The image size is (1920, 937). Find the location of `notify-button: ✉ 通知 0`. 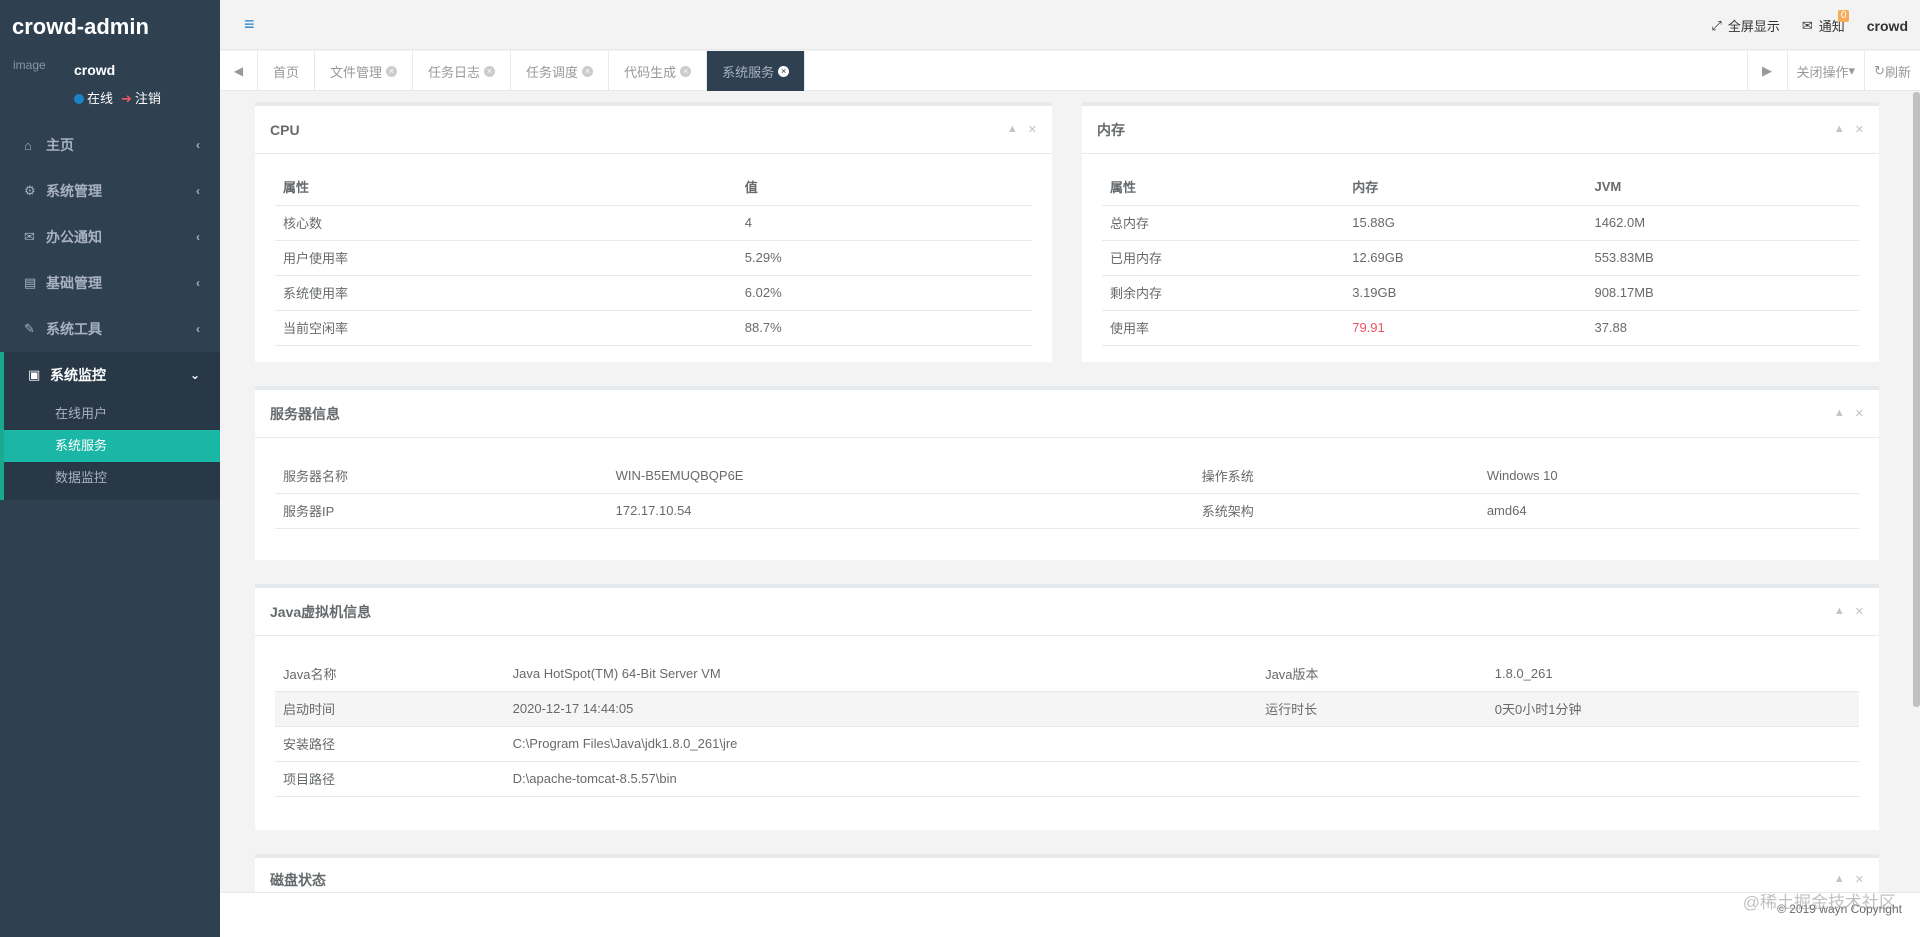

notify-button: ✉ 通知 0 is located at coordinates (1825, 22).